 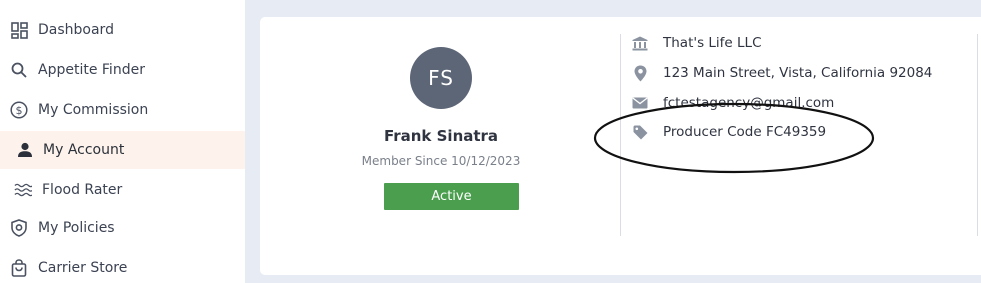 I want to click on user-name: Frank Sinatra, so click(x=441, y=136).